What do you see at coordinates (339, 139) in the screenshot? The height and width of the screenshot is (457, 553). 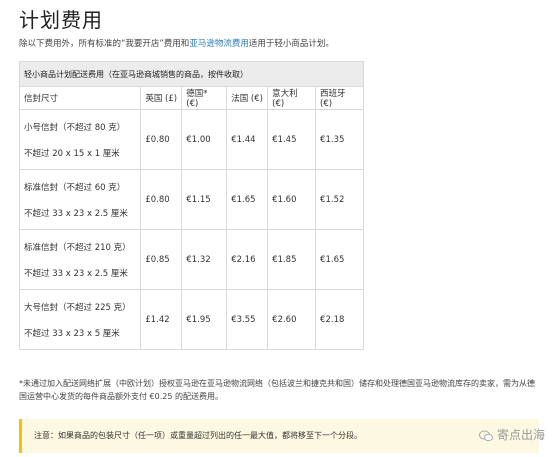 I see `fee-es: €1.35` at bounding box center [339, 139].